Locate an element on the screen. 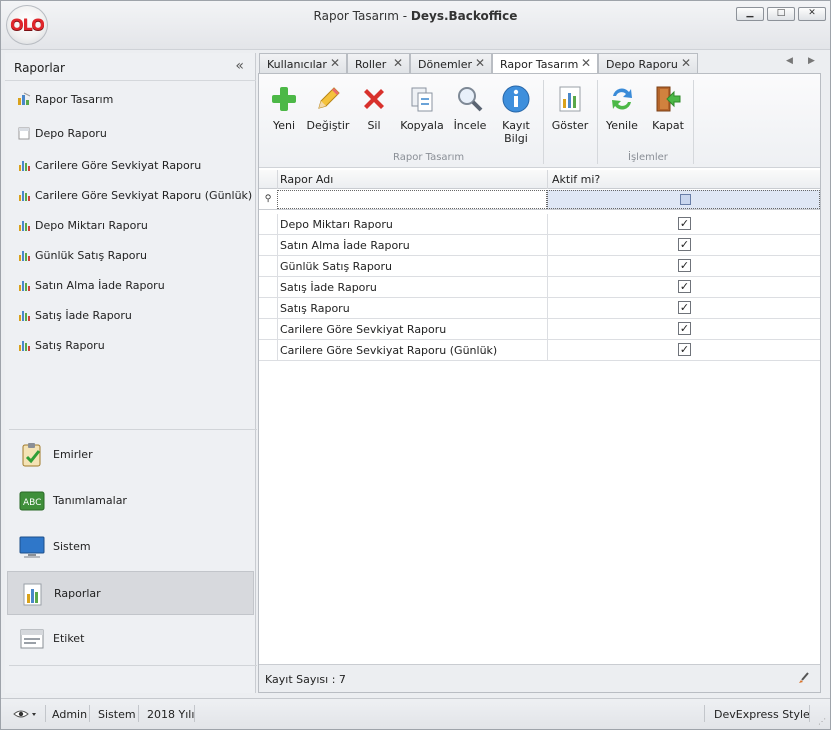  close-button: ✕ is located at coordinates (812, 14).